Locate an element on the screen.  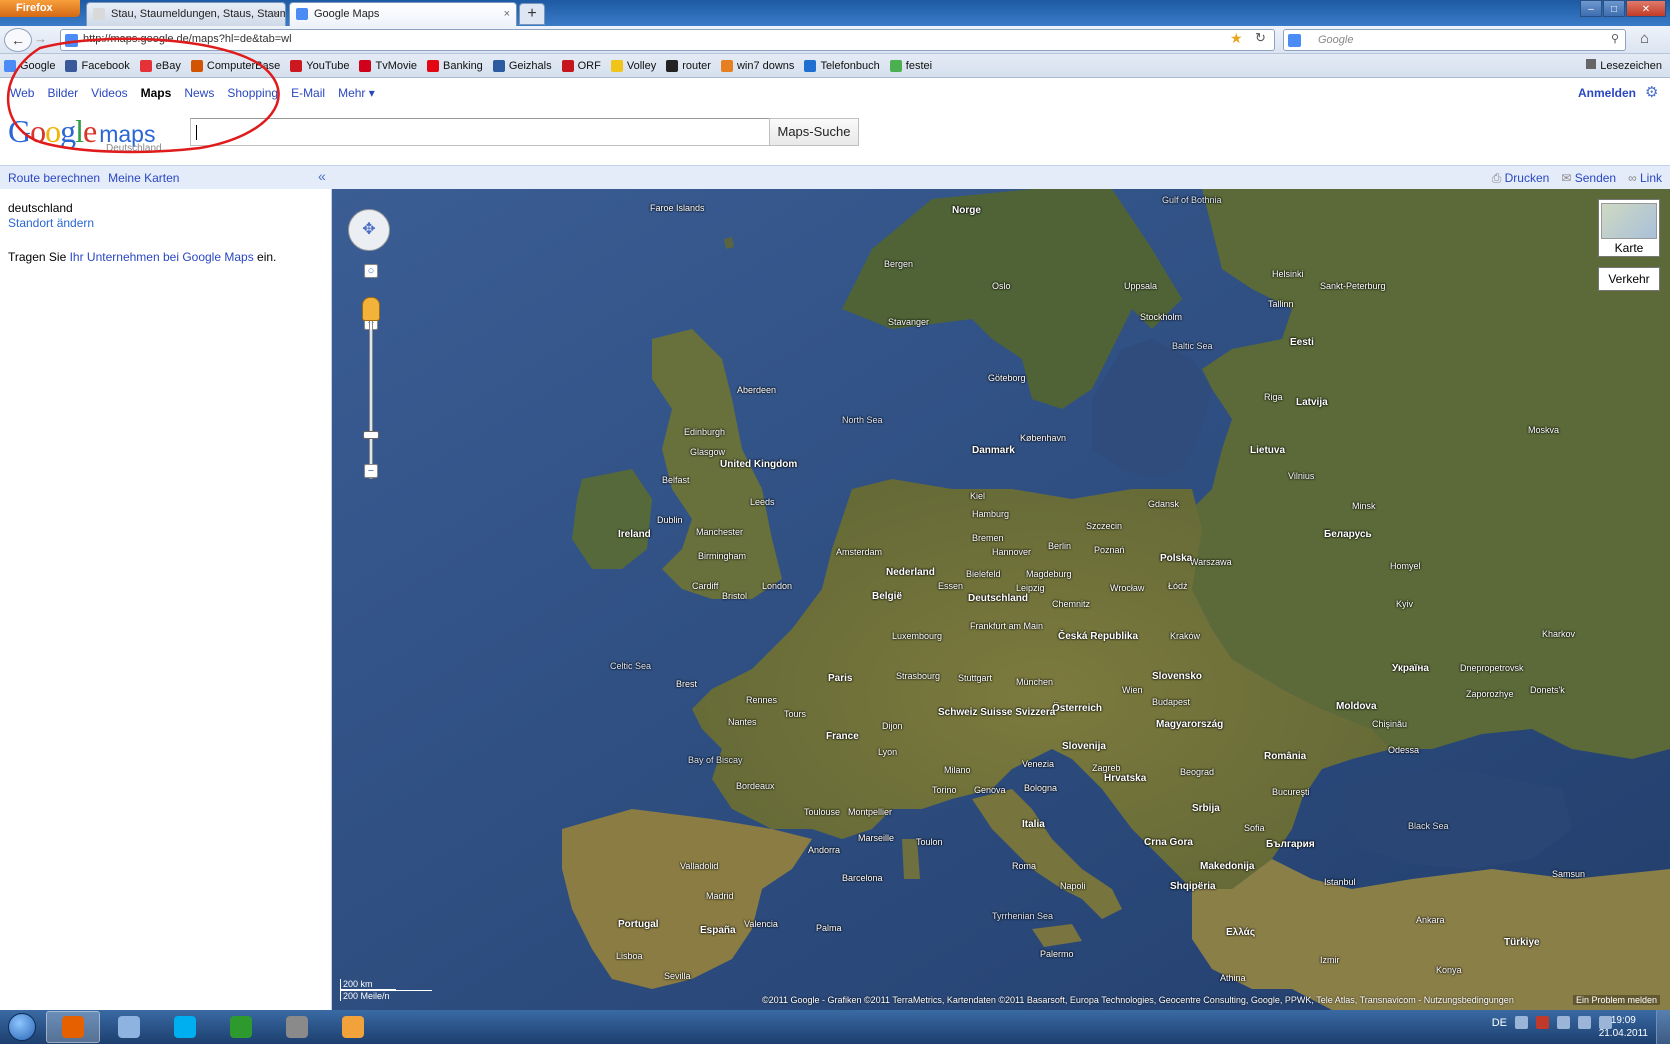
gbar-item-shopping: Shopping is located at coordinates (252, 96).